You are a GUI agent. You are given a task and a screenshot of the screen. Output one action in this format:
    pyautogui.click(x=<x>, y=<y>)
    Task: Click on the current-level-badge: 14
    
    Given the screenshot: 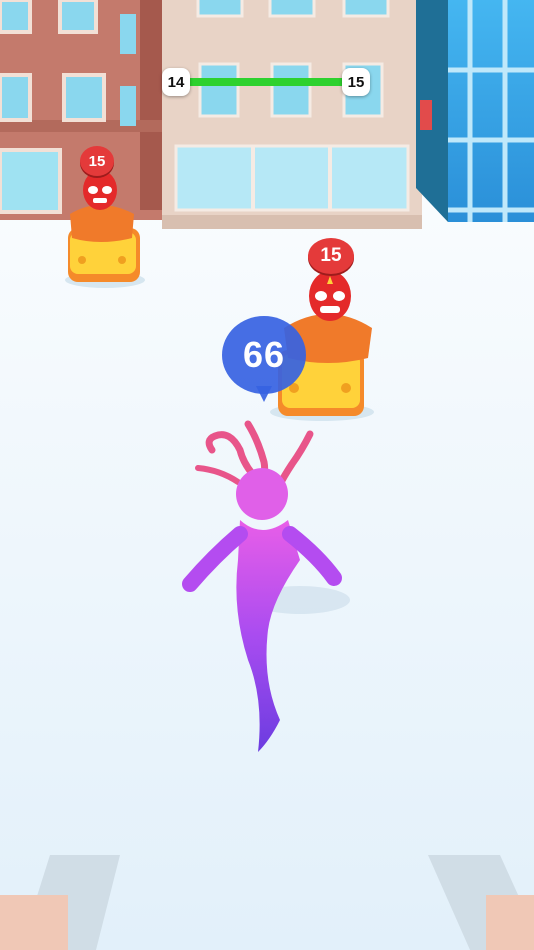 What is the action you would take?
    pyautogui.click(x=176, y=82)
    